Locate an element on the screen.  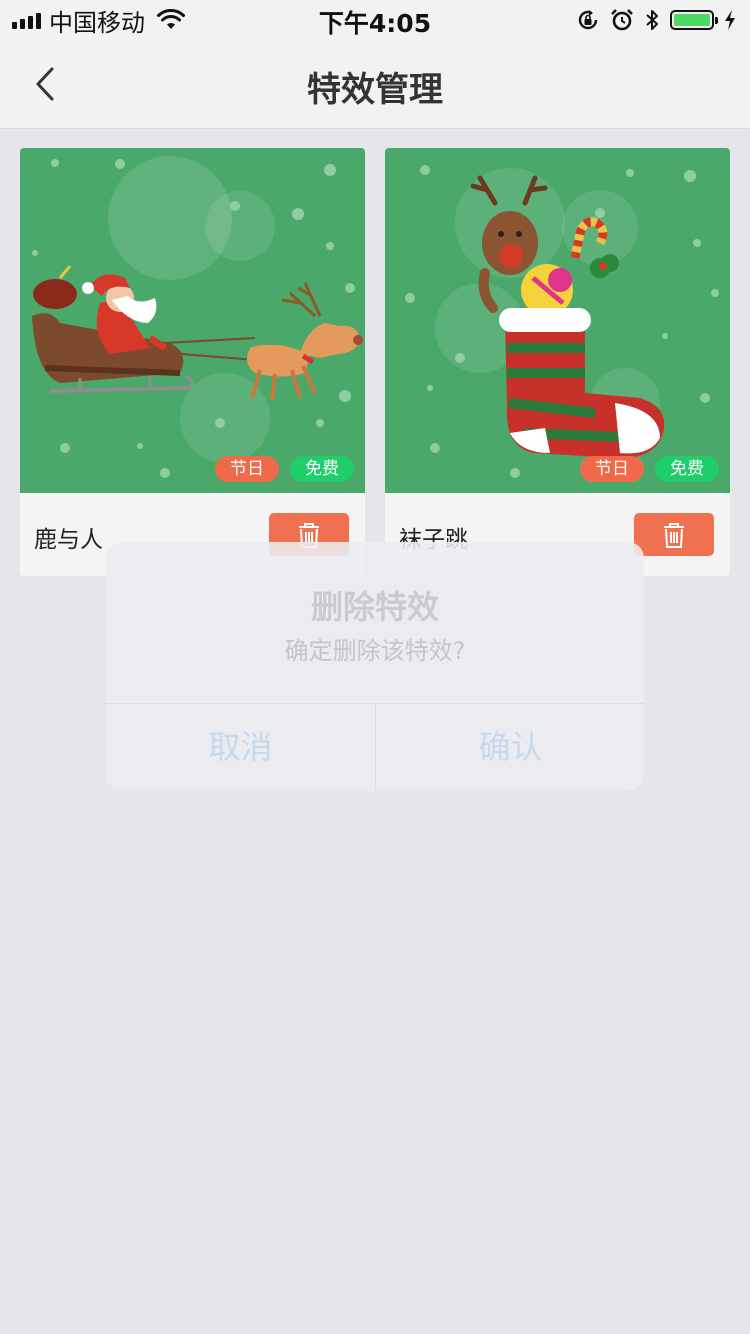
trash-icon is located at coordinates (674, 535).